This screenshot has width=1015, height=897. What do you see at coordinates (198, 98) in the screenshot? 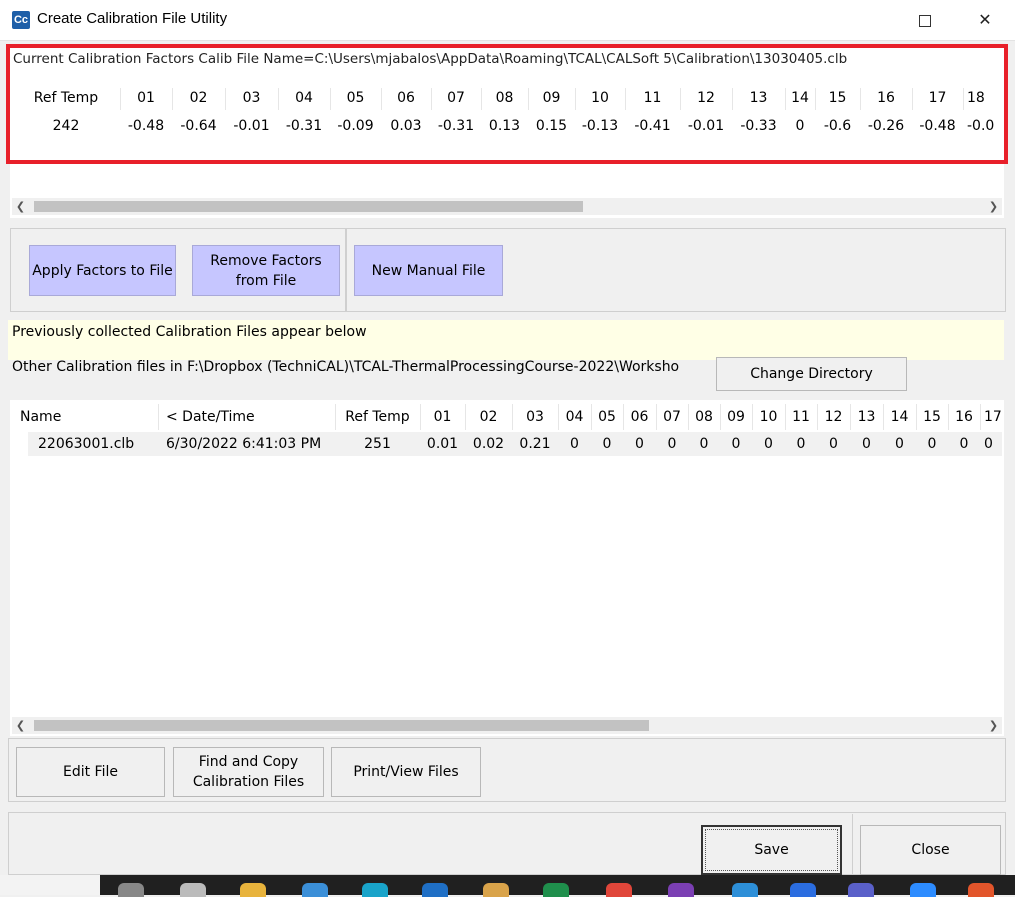
I see `current-col-header-02: 02` at bounding box center [198, 98].